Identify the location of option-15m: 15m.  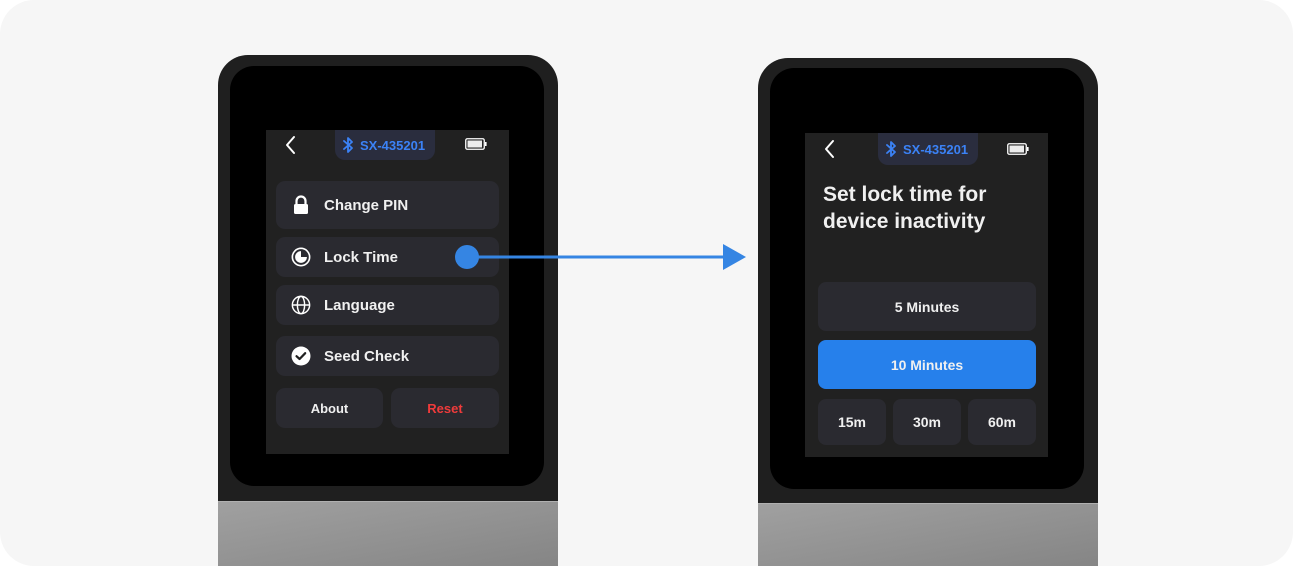
(852, 422).